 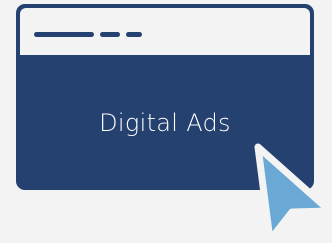 What do you see at coordinates (64, 34) in the screenshot?
I see `titlebar-line-long` at bounding box center [64, 34].